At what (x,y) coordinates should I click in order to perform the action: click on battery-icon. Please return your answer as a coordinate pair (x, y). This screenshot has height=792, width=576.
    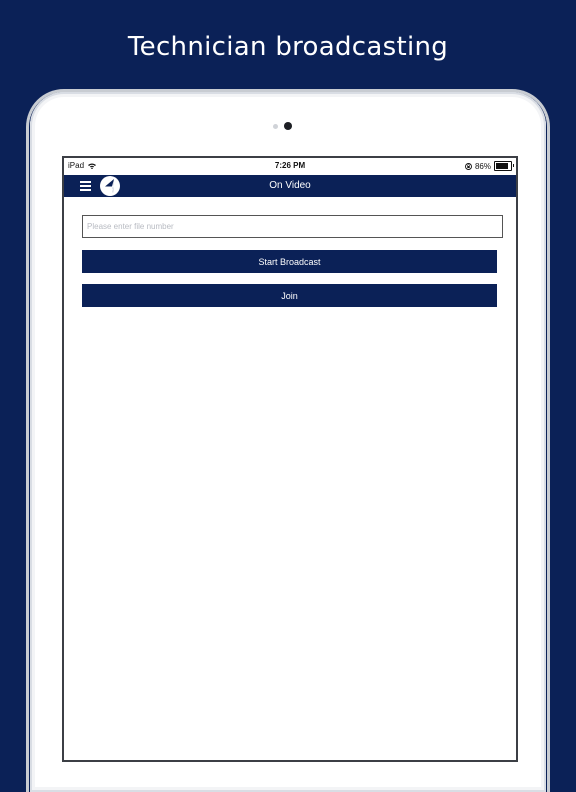
    Looking at the image, I should click on (504, 166).